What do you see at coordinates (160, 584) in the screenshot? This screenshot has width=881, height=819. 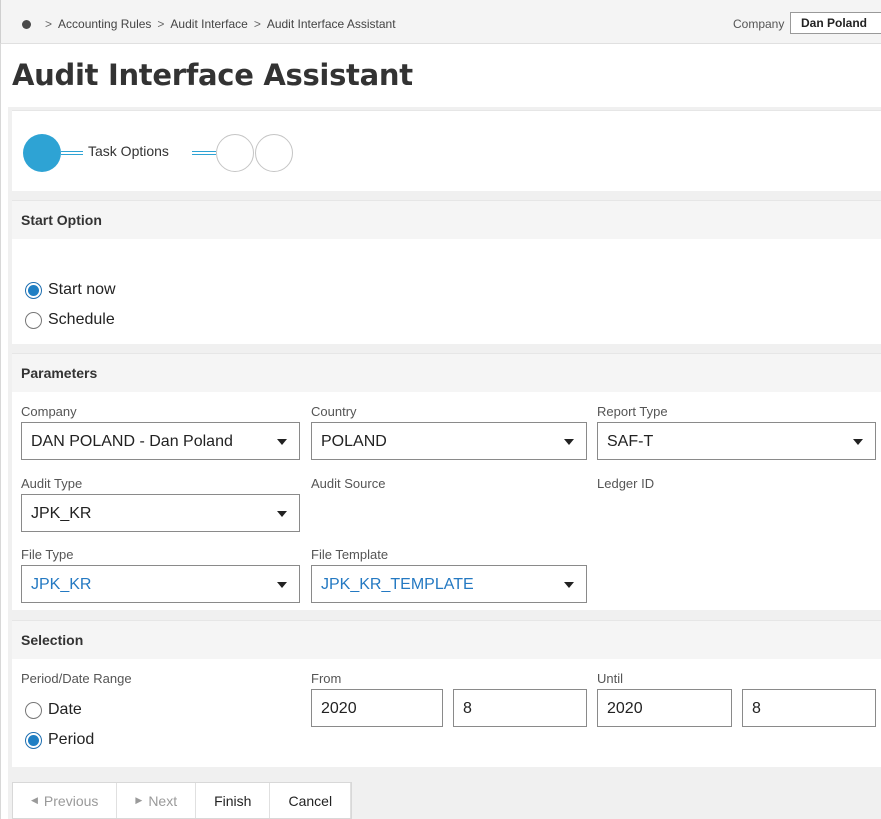 I see `file-type-select: JPK_KR` at bounding box center [160, 584].